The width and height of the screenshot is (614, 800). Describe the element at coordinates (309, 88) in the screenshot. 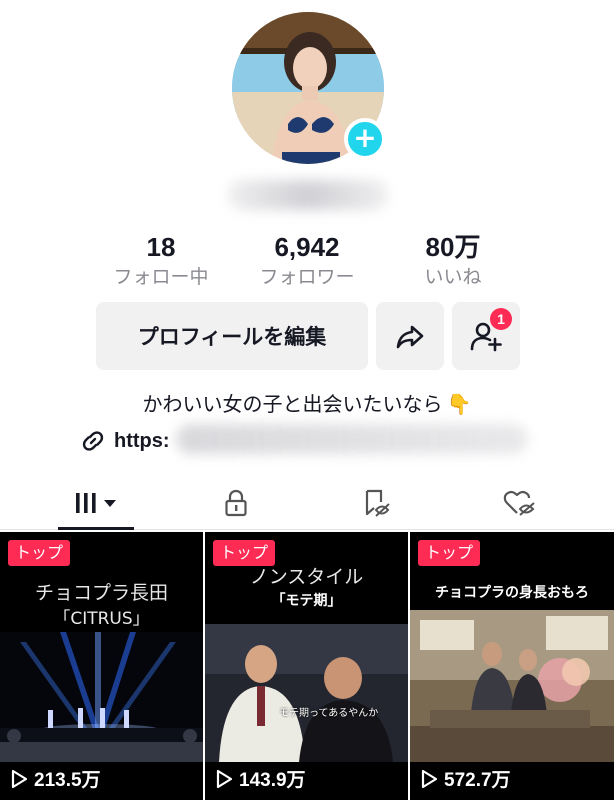

I see `profile-avatar-container: +` at that location.